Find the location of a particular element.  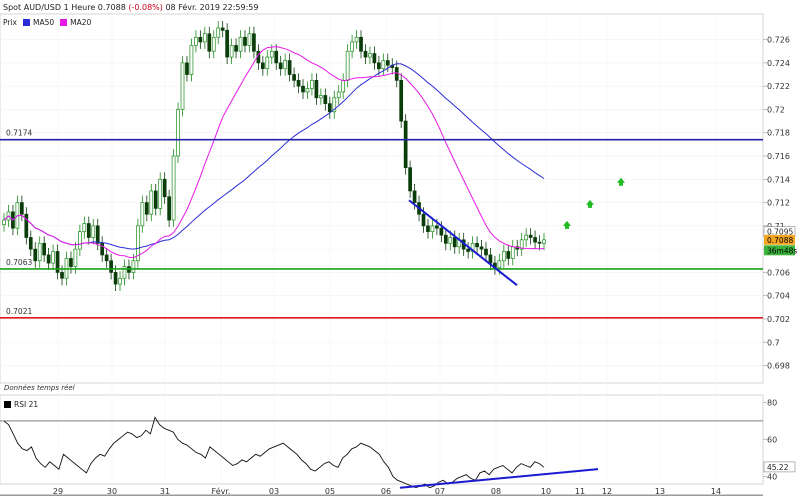

x-tick-label: 12 is located at coordinates (607, 491).